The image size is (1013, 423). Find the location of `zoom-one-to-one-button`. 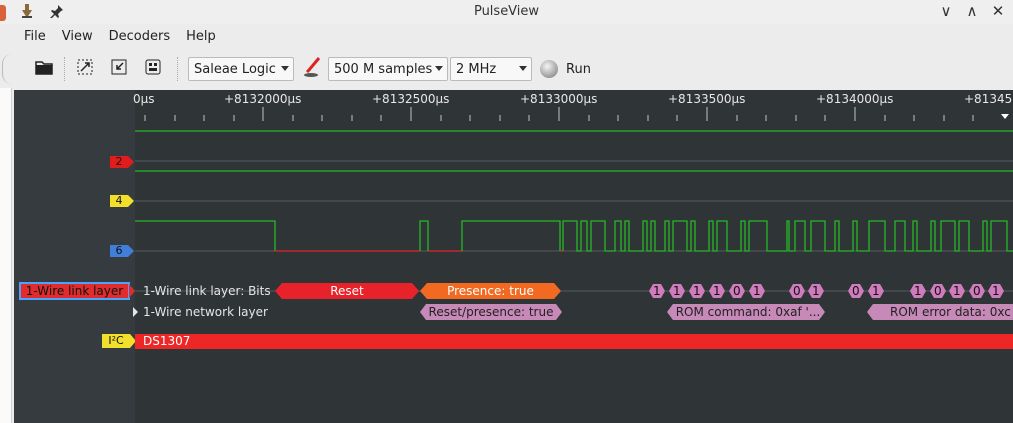

zoom-one-to-one-button is located at coordinates (119, 69).